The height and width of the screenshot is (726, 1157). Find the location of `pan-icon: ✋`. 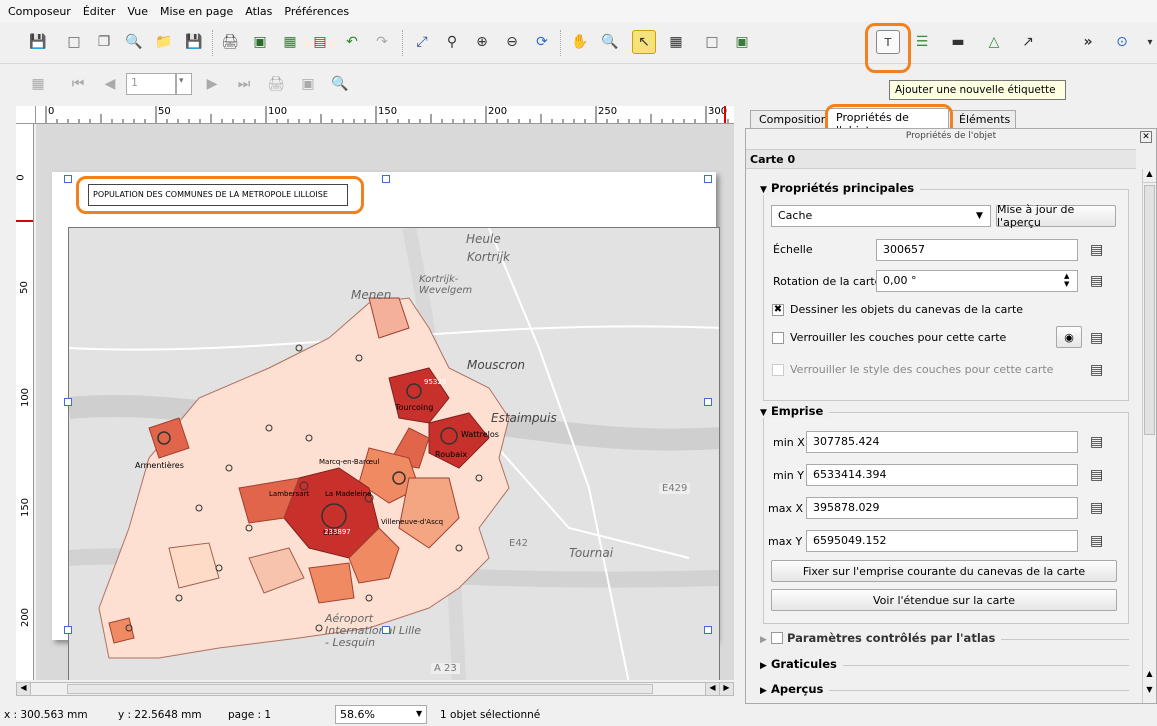

pan-icon: ✋ is located at coordinates (580, 42).